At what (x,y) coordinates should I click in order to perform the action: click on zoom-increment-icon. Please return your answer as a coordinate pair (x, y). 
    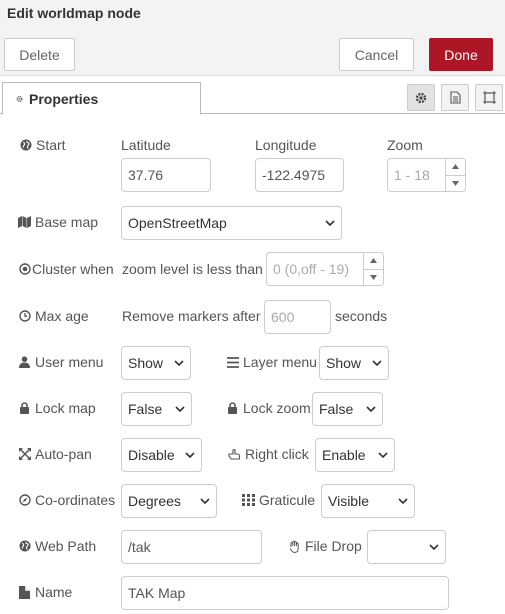
    Looking at the image, I should click on (455, 167).